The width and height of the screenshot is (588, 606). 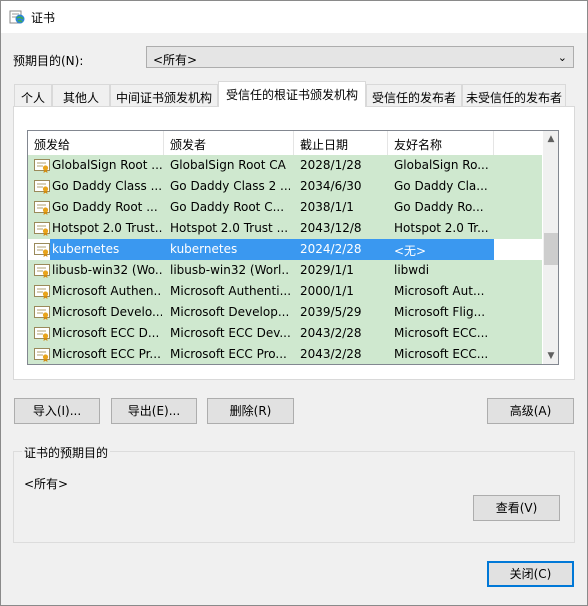 I want to click on tab-intermediate-ca: 中间证书颁发机构, so click(x=164, y=95).